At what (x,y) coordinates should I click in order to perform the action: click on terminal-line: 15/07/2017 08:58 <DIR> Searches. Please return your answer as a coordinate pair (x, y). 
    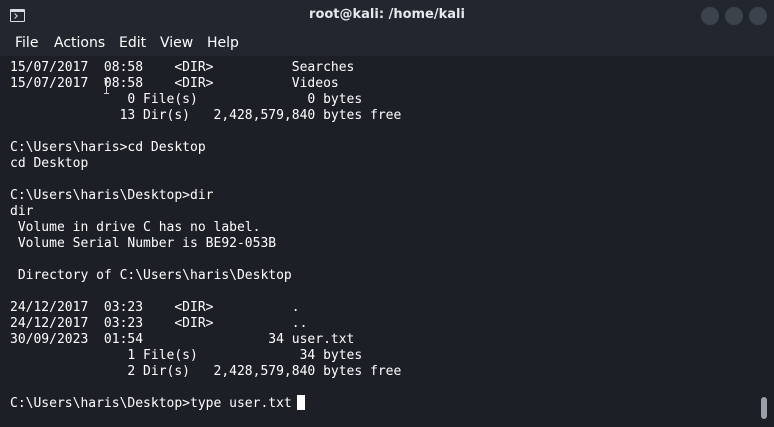
    Looking at the image, I should click on (182, 67).